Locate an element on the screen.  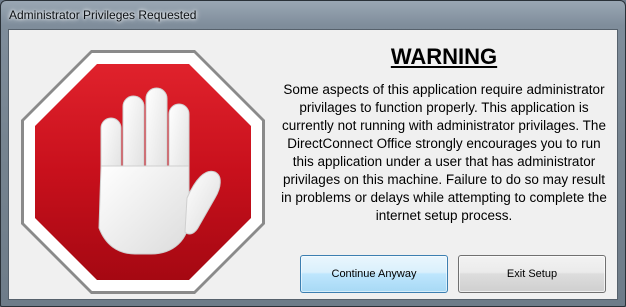
continue-anyway-button: Continue Anyway is located at coordinates (374, 274).